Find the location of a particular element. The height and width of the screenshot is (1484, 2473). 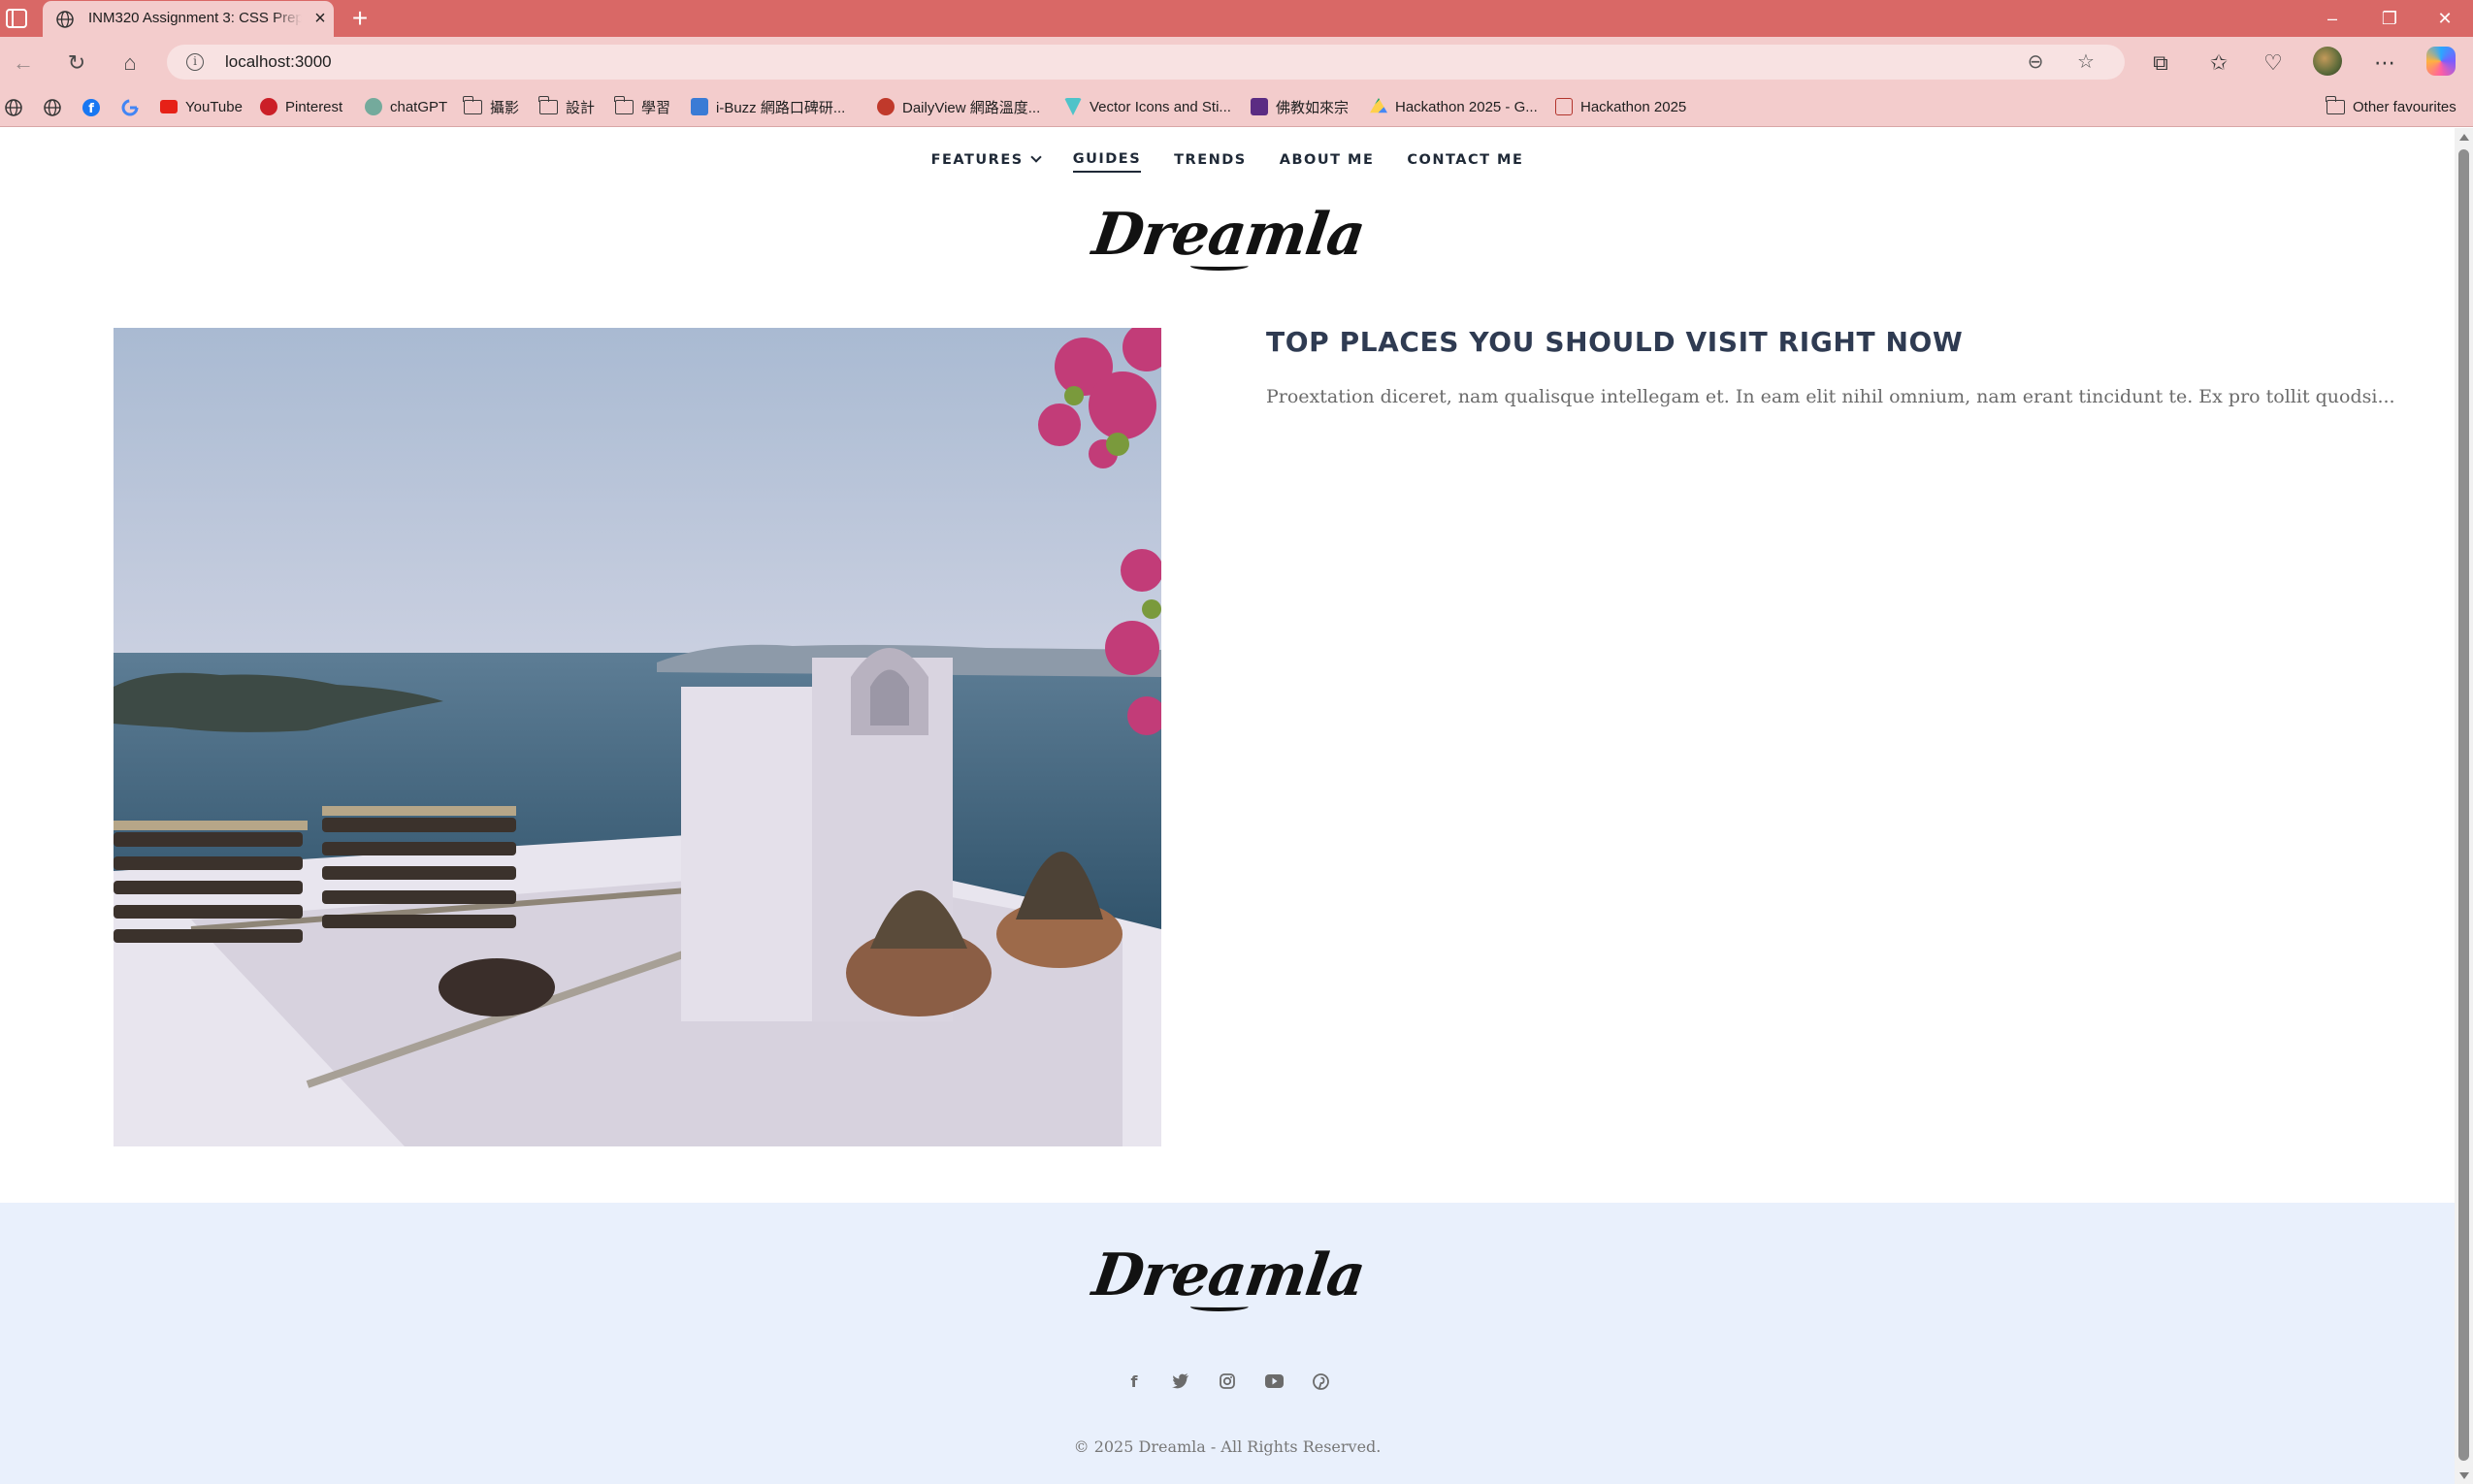

address-url: localhost:3000 is located at coordinates (279, 62).